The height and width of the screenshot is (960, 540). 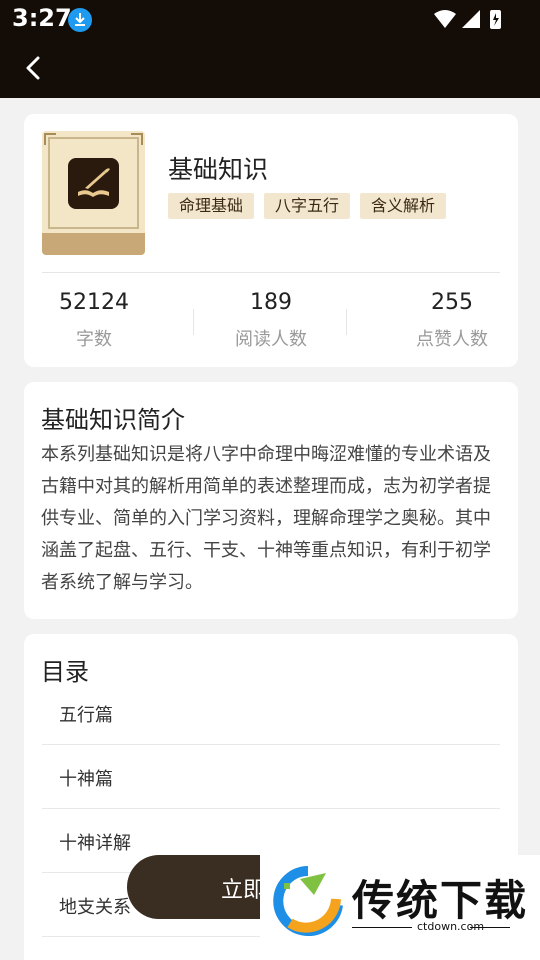 What do you see at coordinates (42, 18) in the screenshot?
I see `status-time: 3:27` at bounding box center [42, 18].